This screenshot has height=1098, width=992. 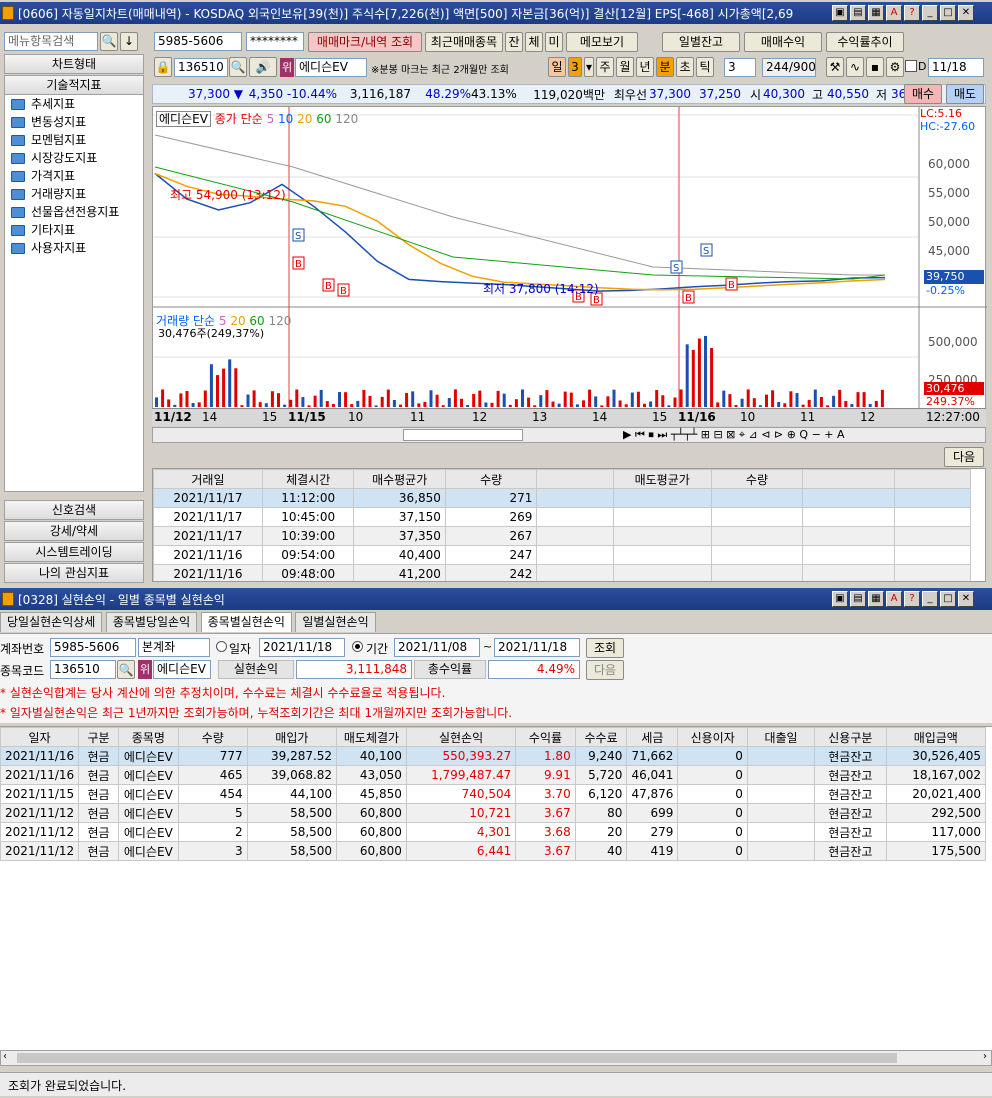 I want to click on memo-button: 메모보기, so click(x=602, y=42).